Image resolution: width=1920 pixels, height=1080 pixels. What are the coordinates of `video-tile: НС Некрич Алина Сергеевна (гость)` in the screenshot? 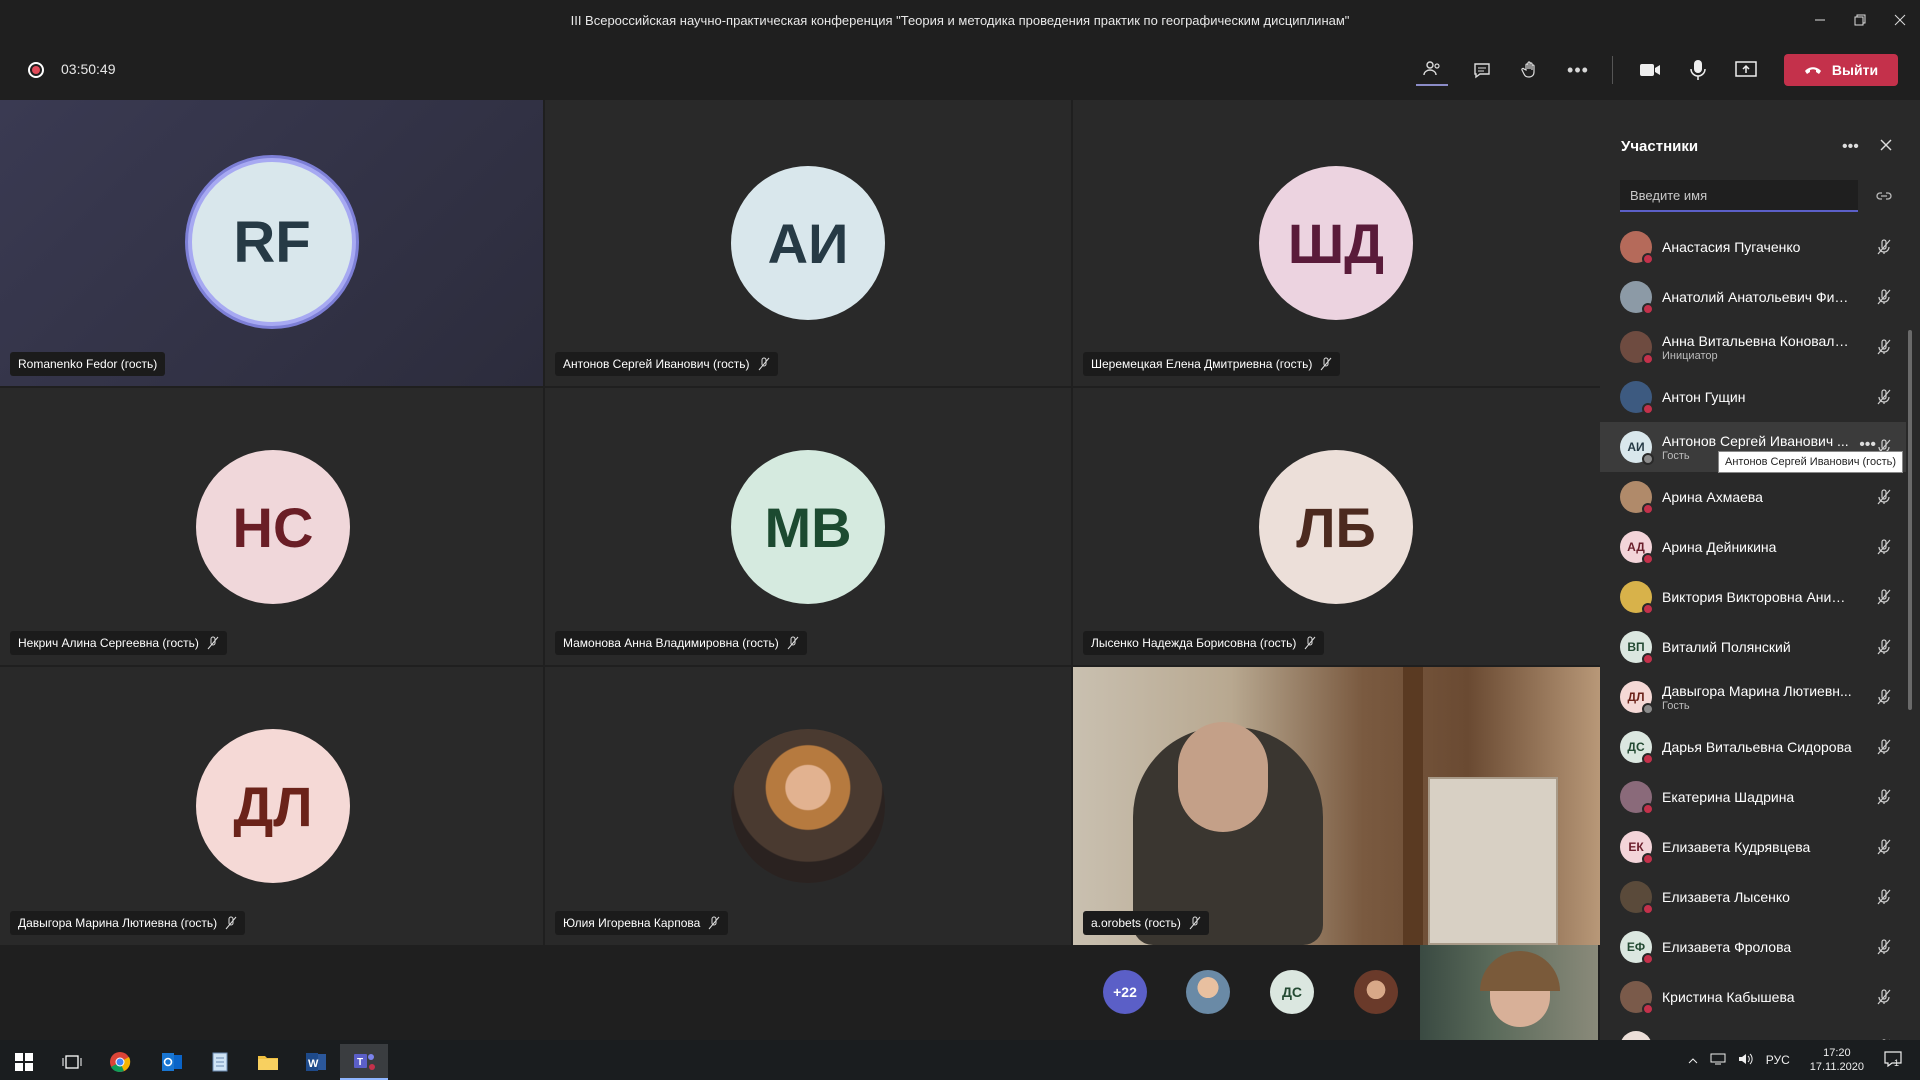 It's located at (271, 526).